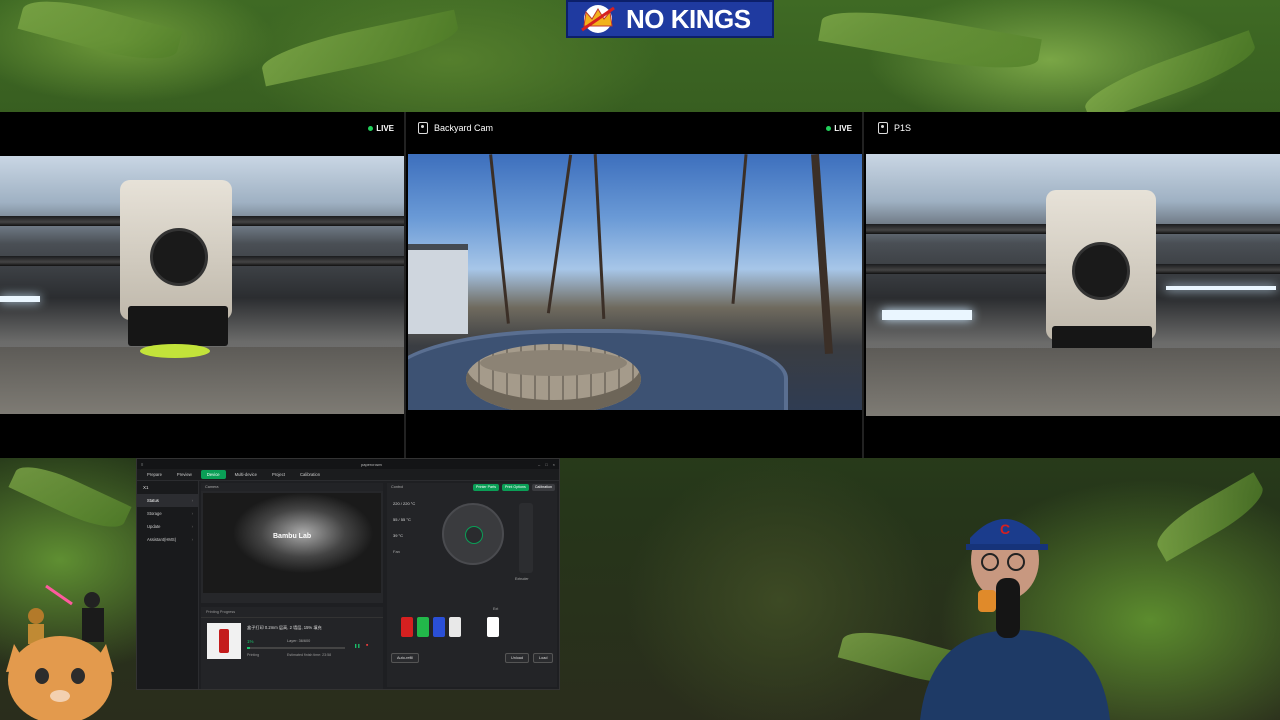 This screenshot has width=1280, height=720. Describe the element at coordinates (517, 658) in the screenshot. I see `unload-button: Unload` at that location.